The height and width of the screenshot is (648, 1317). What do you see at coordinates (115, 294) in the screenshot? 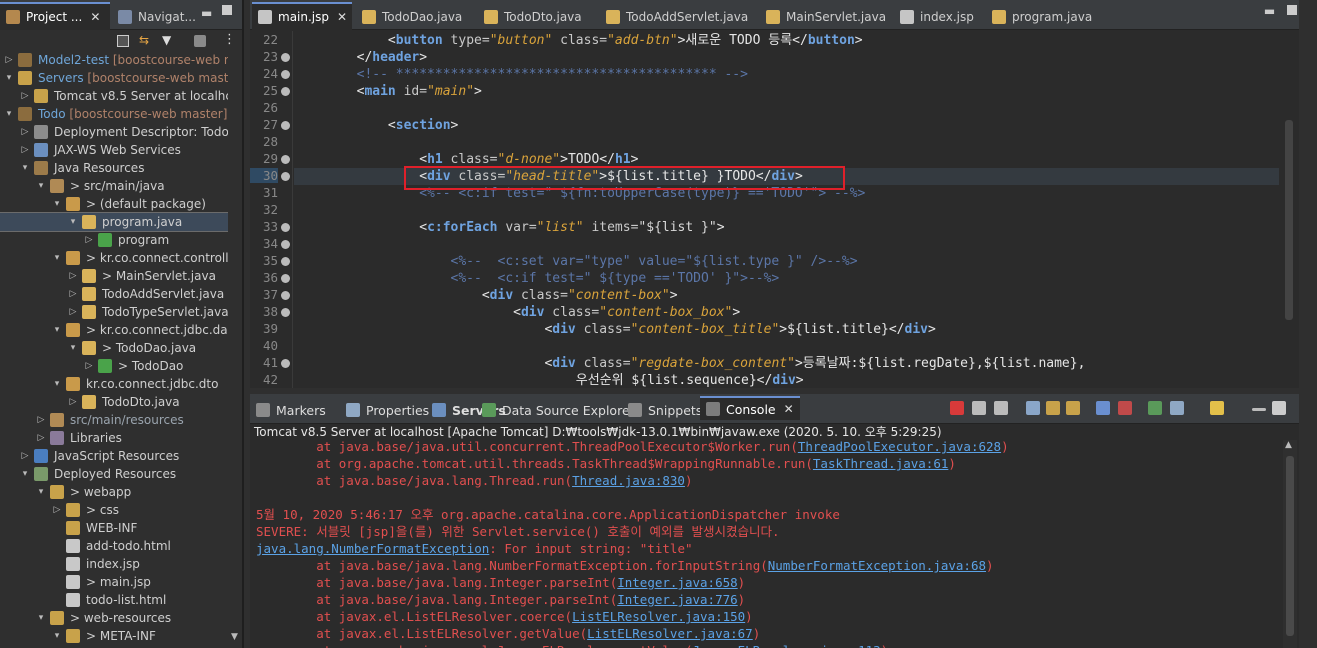
I see `tree-item: ▷ TodoAddServlet.java` at bounding box center [115, 294].